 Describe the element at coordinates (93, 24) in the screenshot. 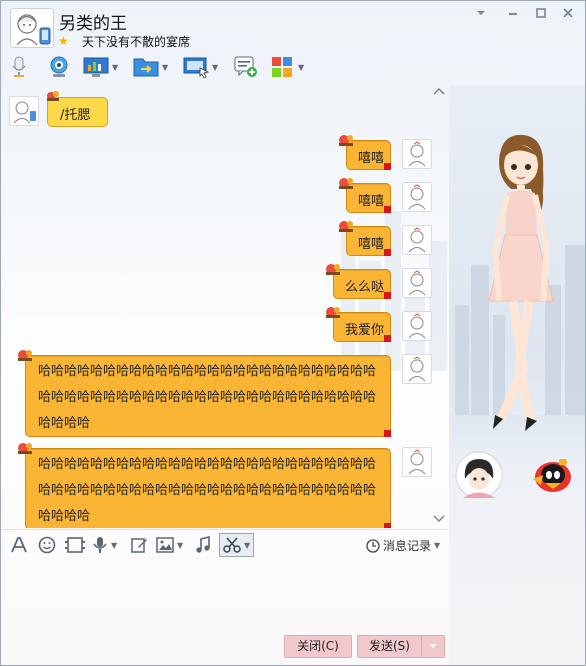

I see `contact-name: 另类的王` at that location.